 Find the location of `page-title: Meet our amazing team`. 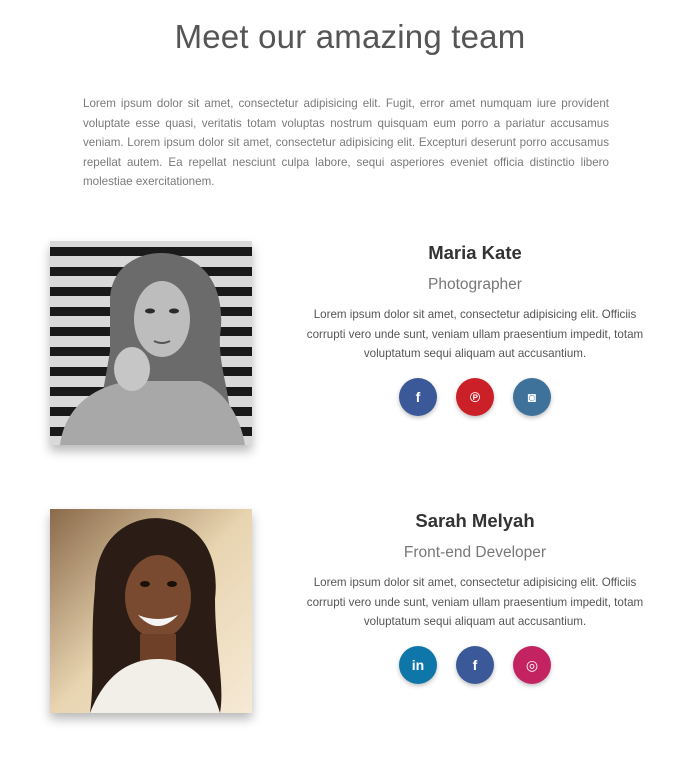

page-title: Meet our amazing team is located at coordinates (350, 36).